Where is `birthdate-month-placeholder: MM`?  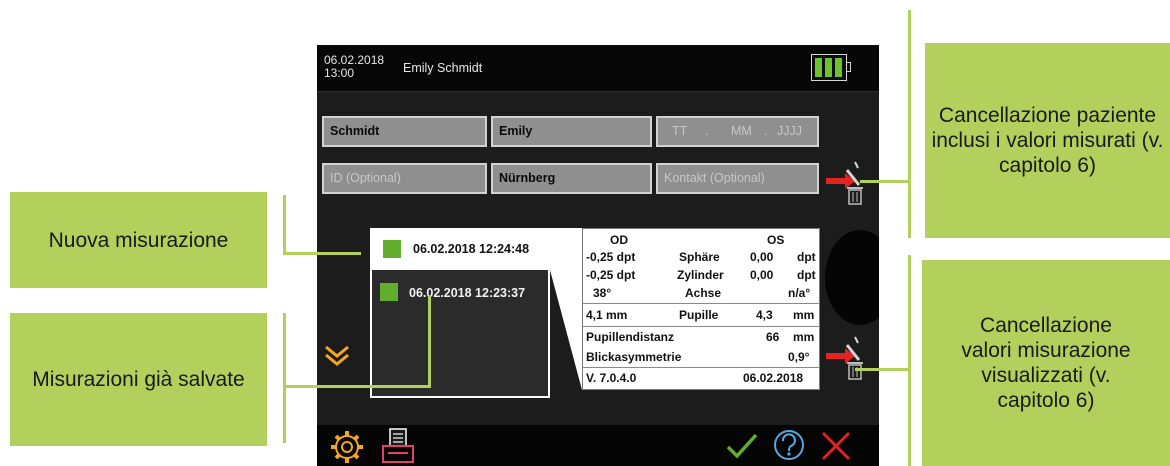
birthdate-month-placeholder: MM is located at coordinates (741, 131).